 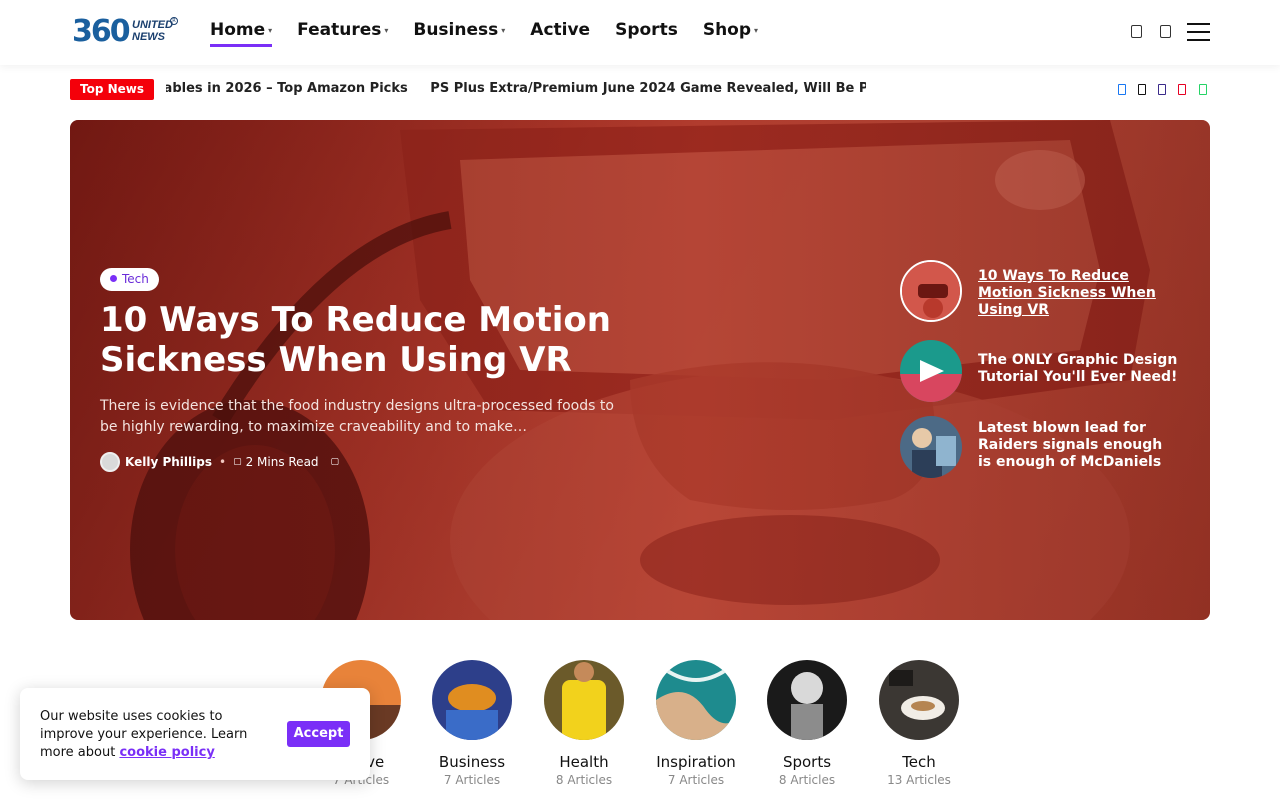 I want to click on nav-active: Active, so click(x=560, y=33).